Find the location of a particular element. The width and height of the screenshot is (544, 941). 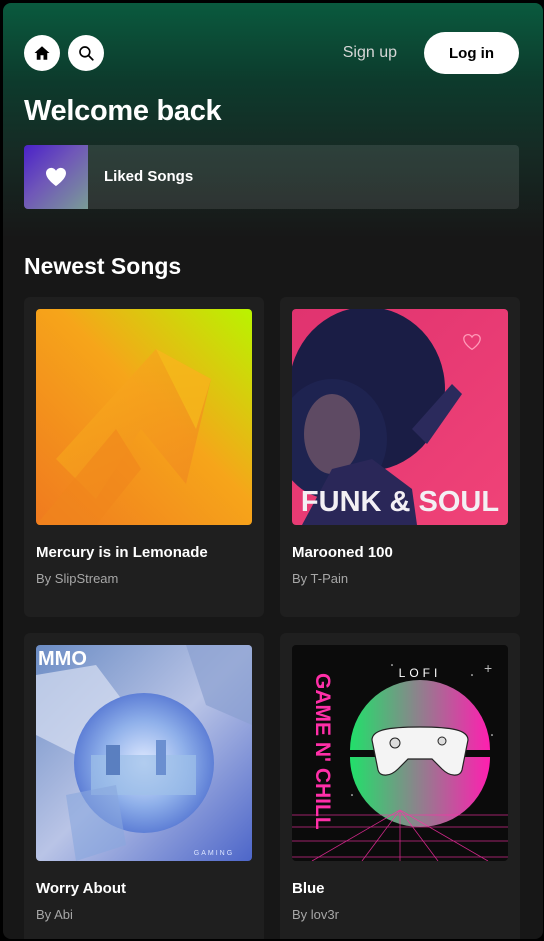

cover-art-mmo: MMO GAMING is located at coordinates (144, 753).